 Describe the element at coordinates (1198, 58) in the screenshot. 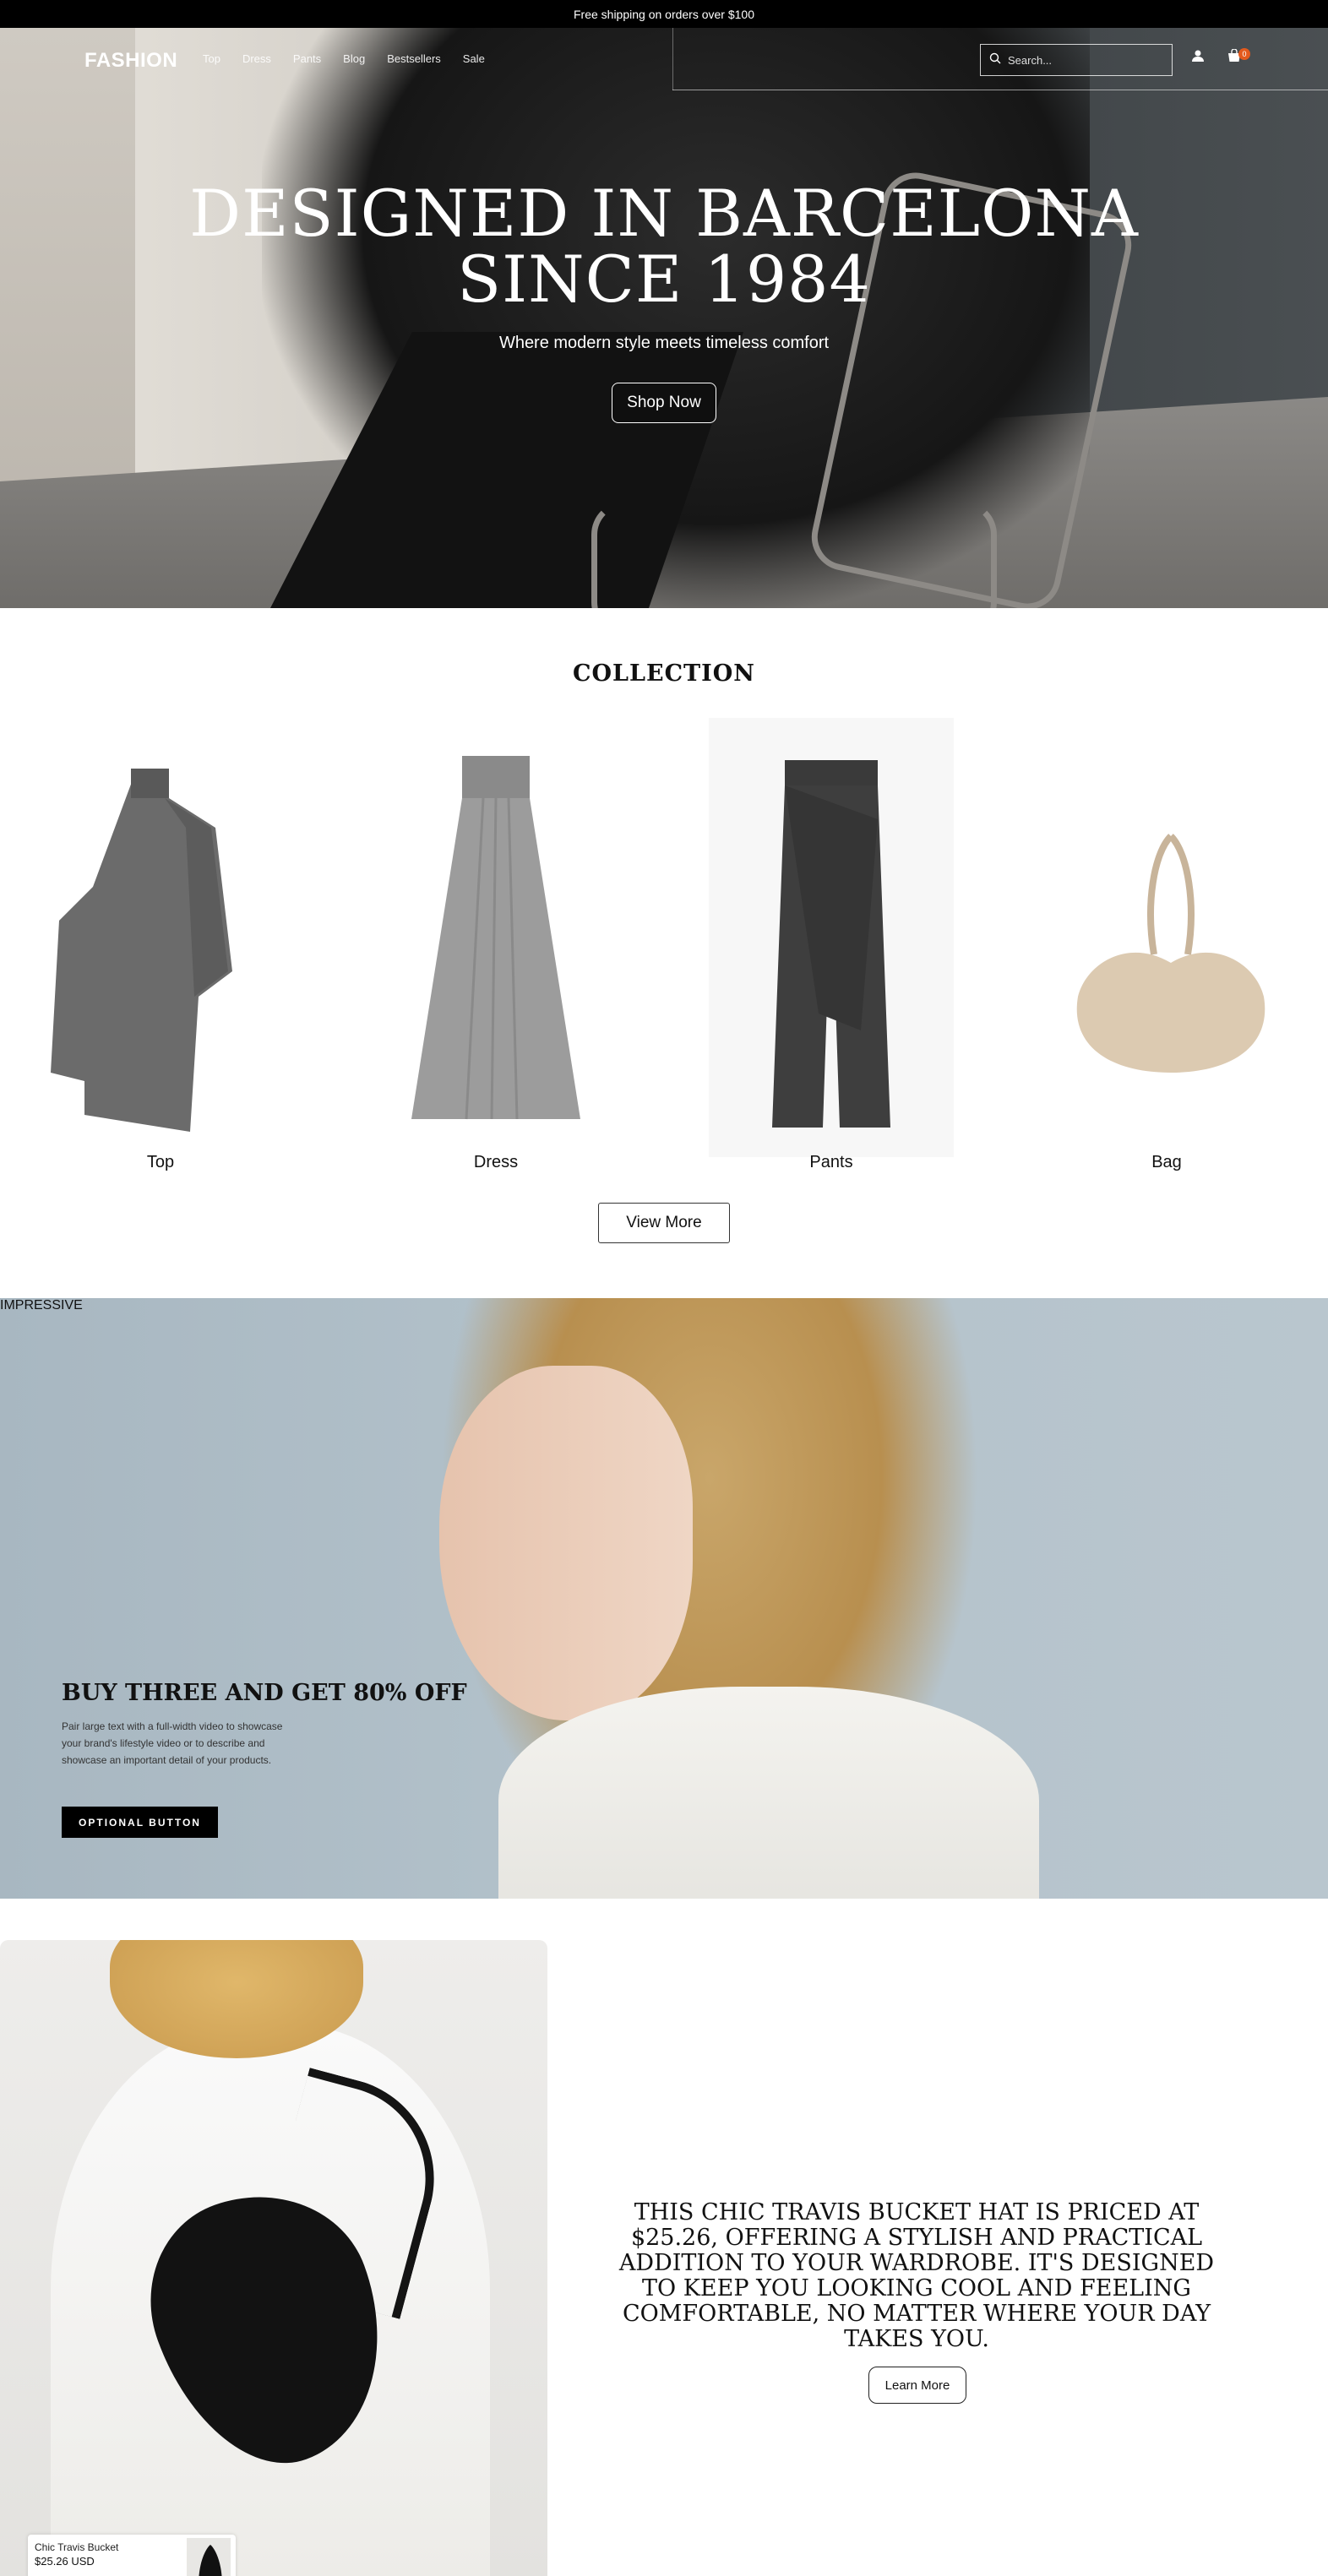

I see `user-icon` at that location.